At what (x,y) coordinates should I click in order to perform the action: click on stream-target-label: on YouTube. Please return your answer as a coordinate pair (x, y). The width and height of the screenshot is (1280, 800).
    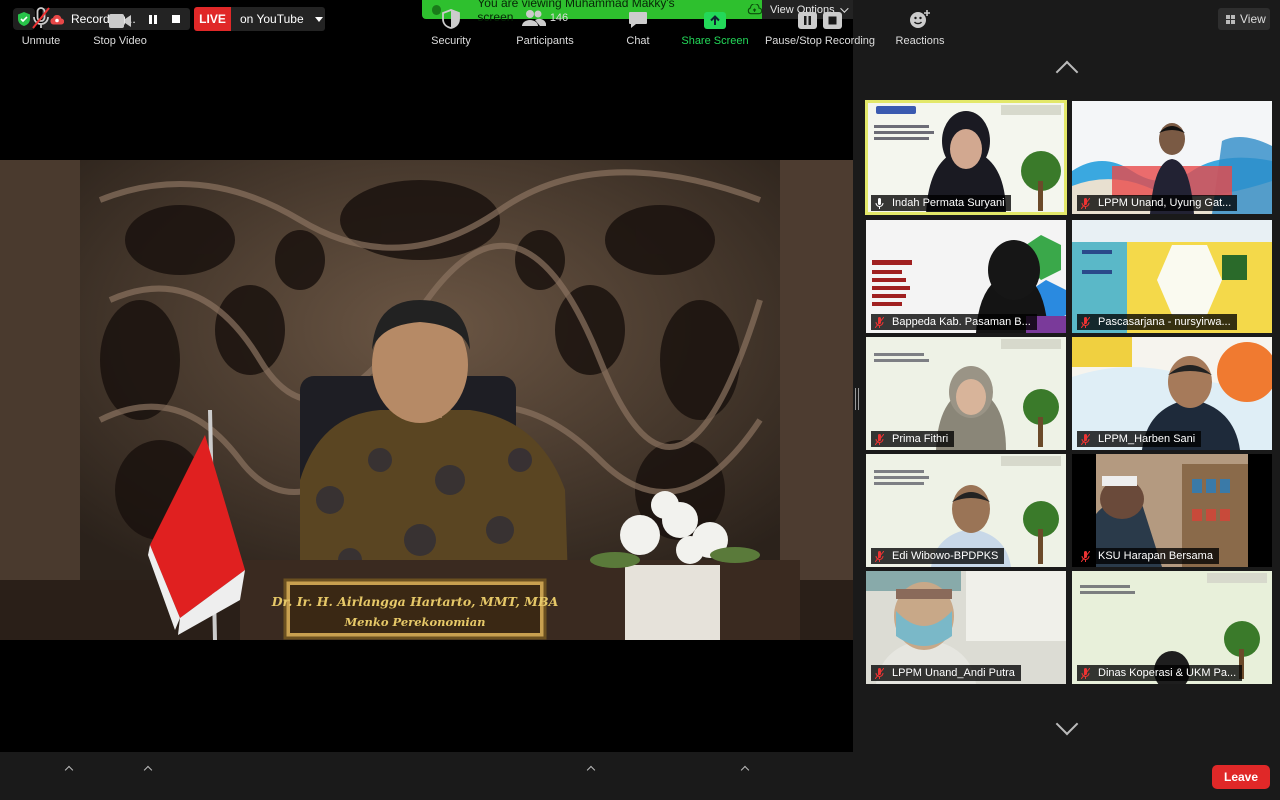
    Looking at the image, I should click on (272, 19).